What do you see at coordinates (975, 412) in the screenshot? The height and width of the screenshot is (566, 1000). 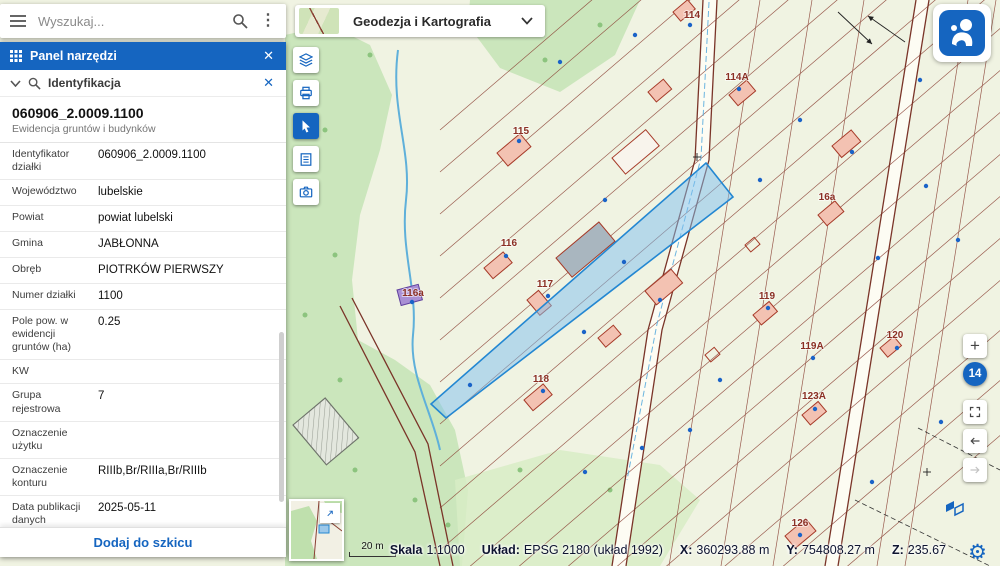 I see `fullscreen-button` at bounding box center [975, 412].